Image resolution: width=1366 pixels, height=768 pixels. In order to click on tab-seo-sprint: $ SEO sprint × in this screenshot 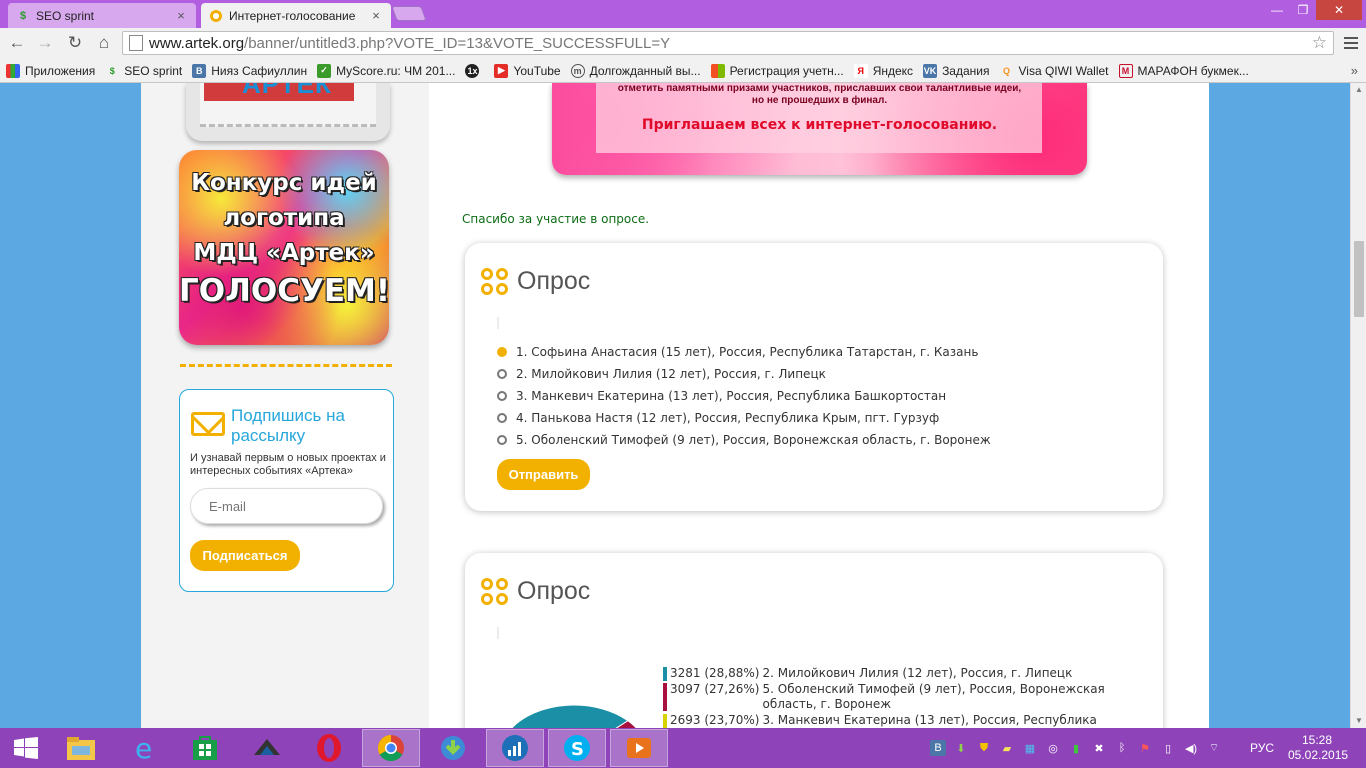, I will do `click(102, 15)`.